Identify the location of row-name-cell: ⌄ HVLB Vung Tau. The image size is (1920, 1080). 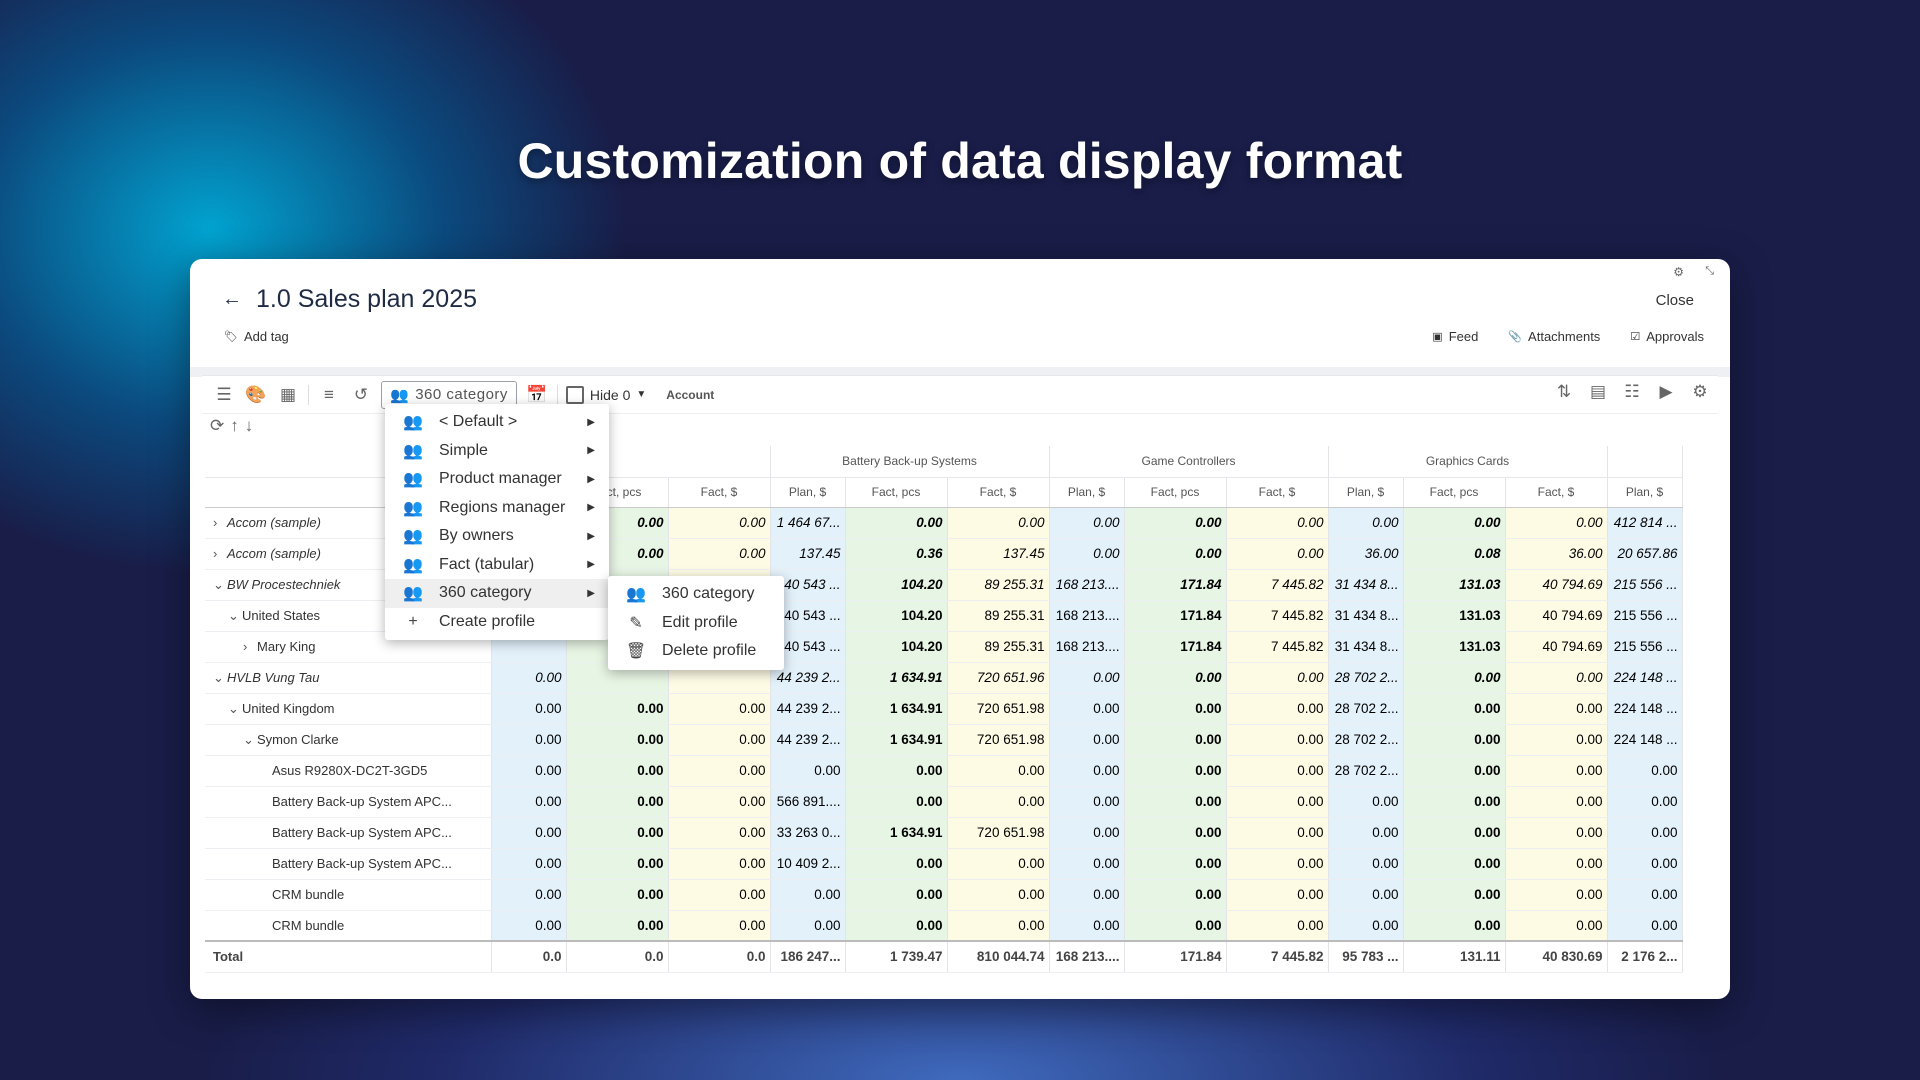
(348, 678).